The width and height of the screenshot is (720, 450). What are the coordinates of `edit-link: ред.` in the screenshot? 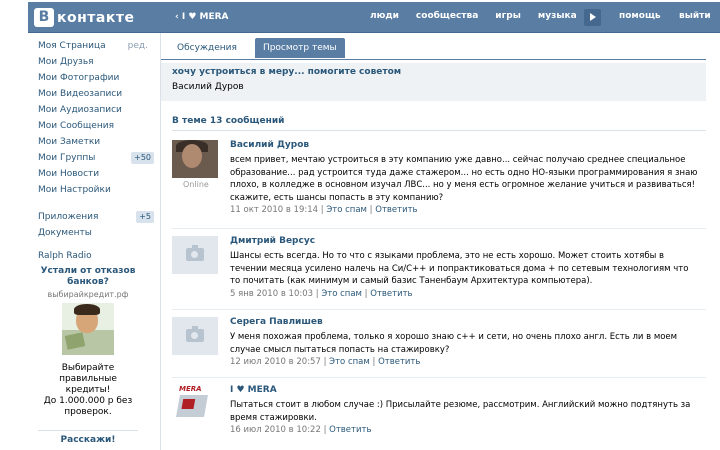 It's located at (138, 46).